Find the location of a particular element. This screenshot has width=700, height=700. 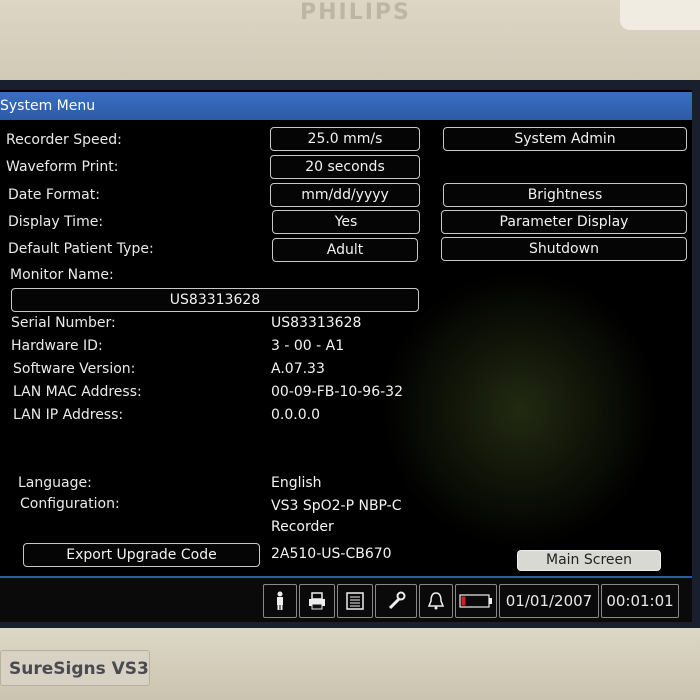

main-screen-button: Main Screen is located at coordinates (589, 560).